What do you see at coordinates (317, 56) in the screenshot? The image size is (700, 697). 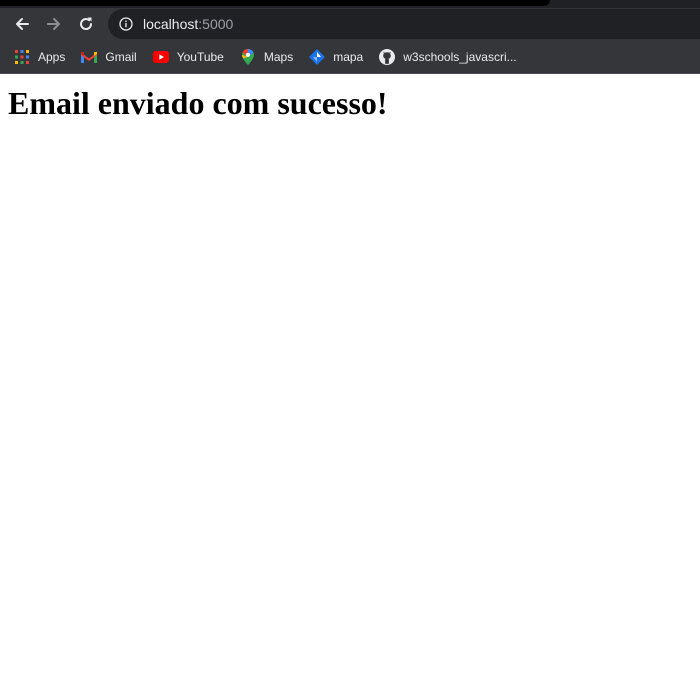 I see `mapa-icon` at bounding box center [317, 56].